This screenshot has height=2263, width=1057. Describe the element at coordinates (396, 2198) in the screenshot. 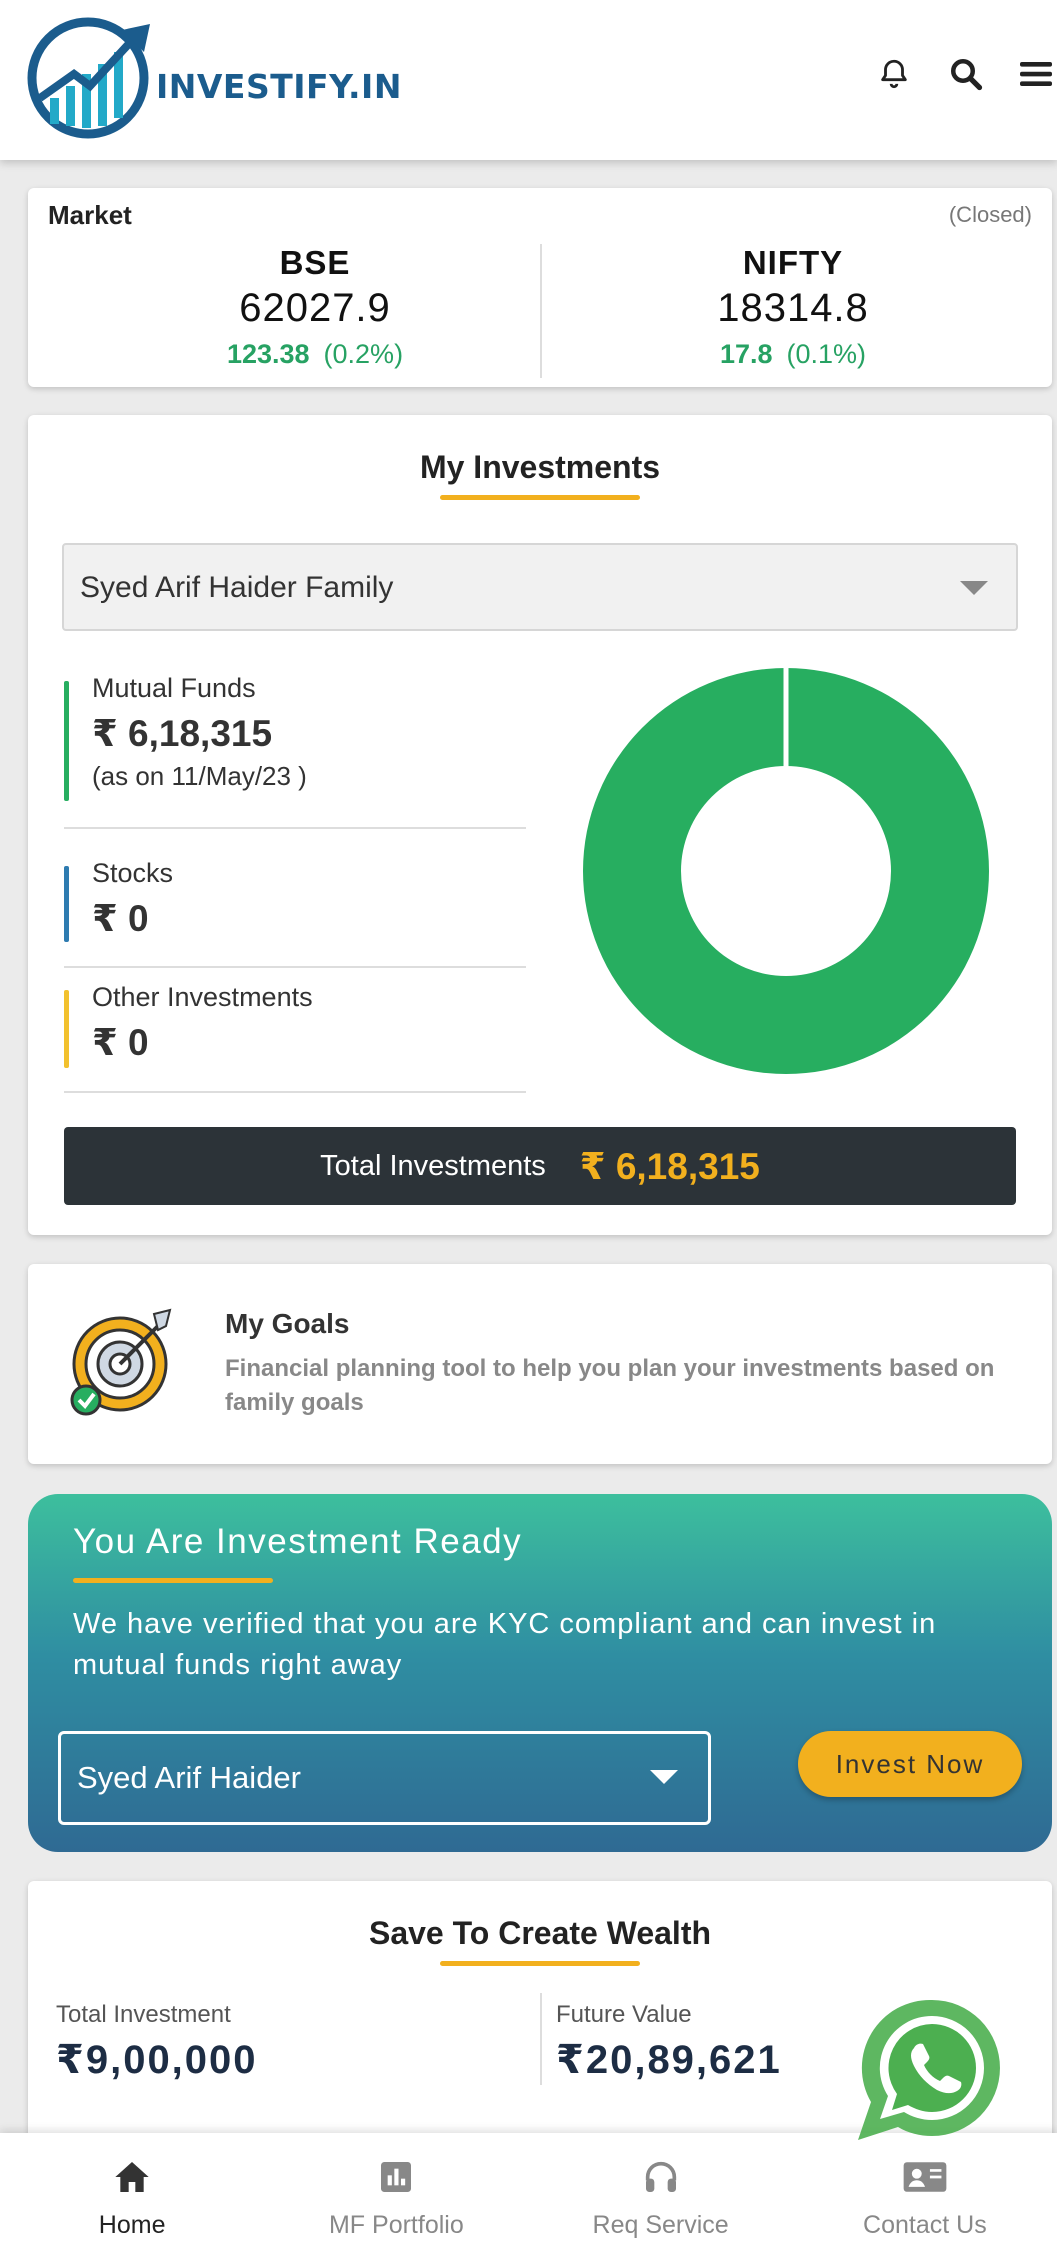

I see `nav-item-mf-portfolio: MF Portfolio` at that location.